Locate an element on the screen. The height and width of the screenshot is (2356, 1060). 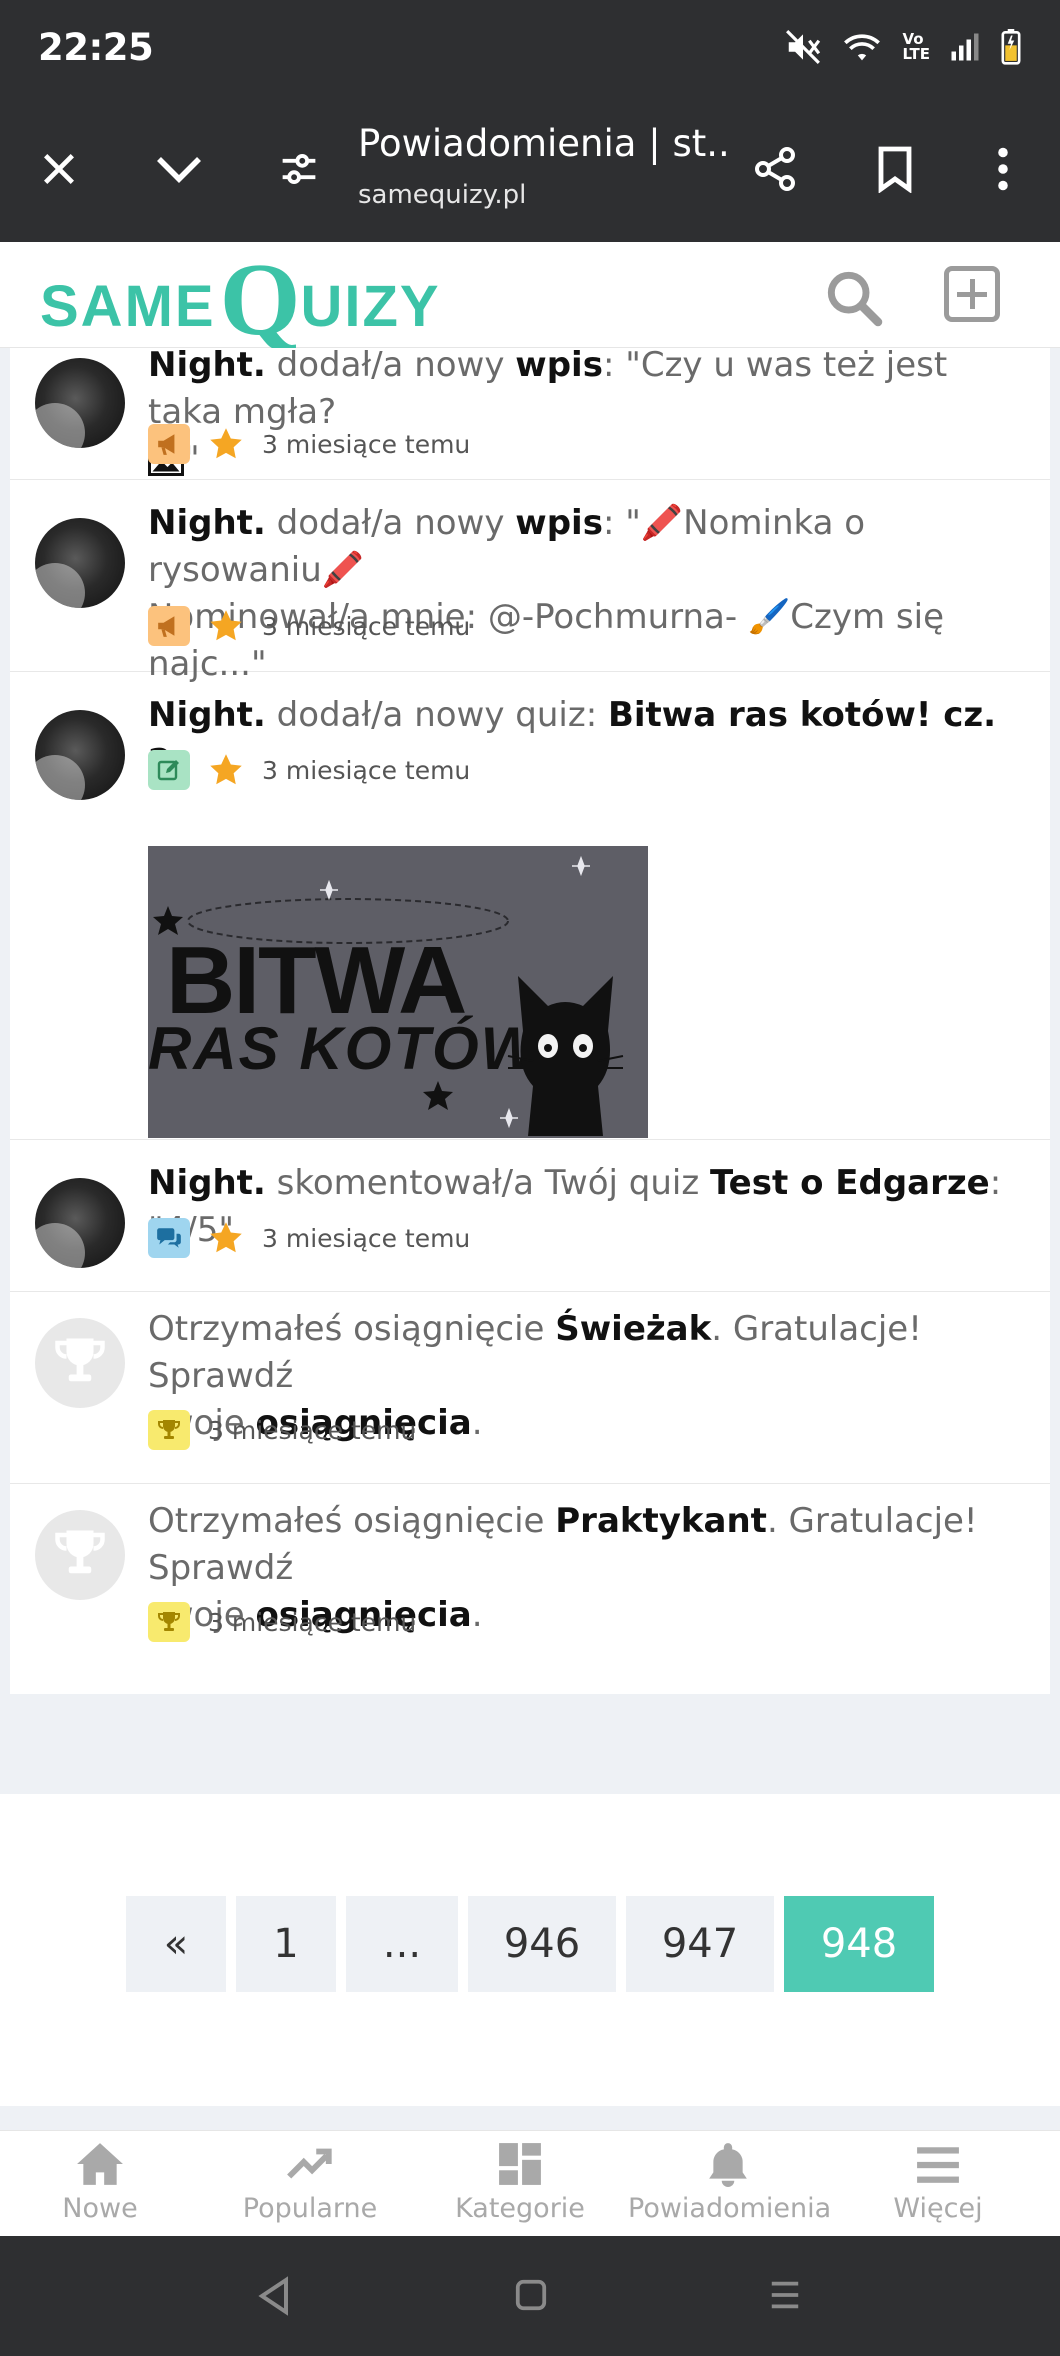
home-icon is located at coordinates (100, 2164).